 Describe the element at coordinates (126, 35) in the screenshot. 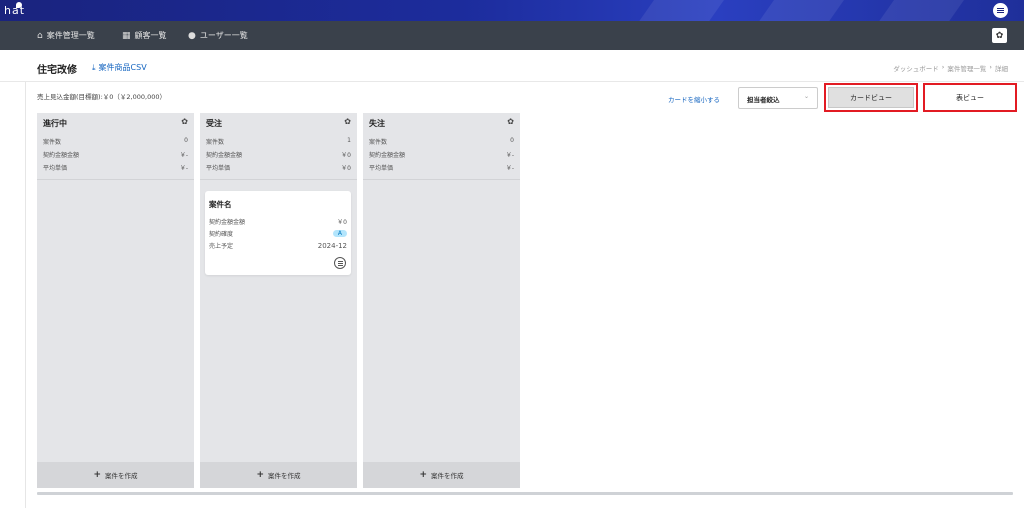

I see `building-icon: ▦` at that location.